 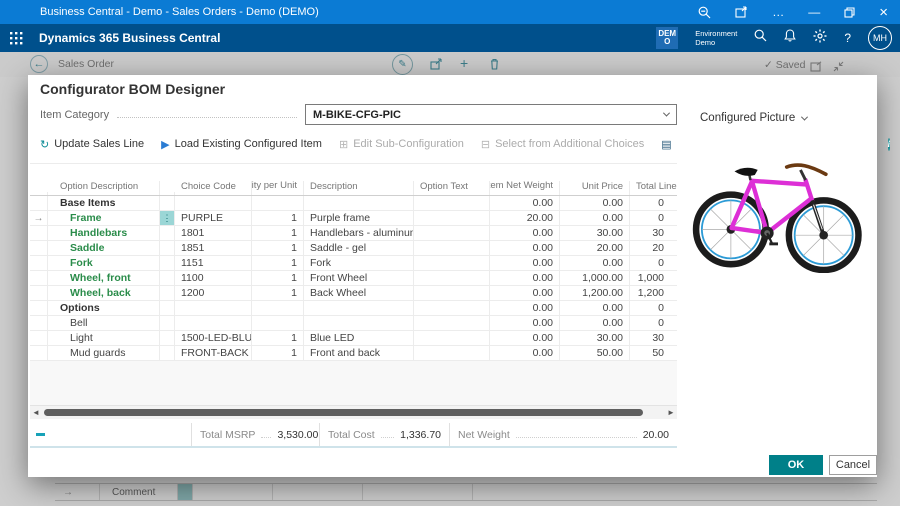 I want to click on minimize-icon: —, so click(x=814, y=12).